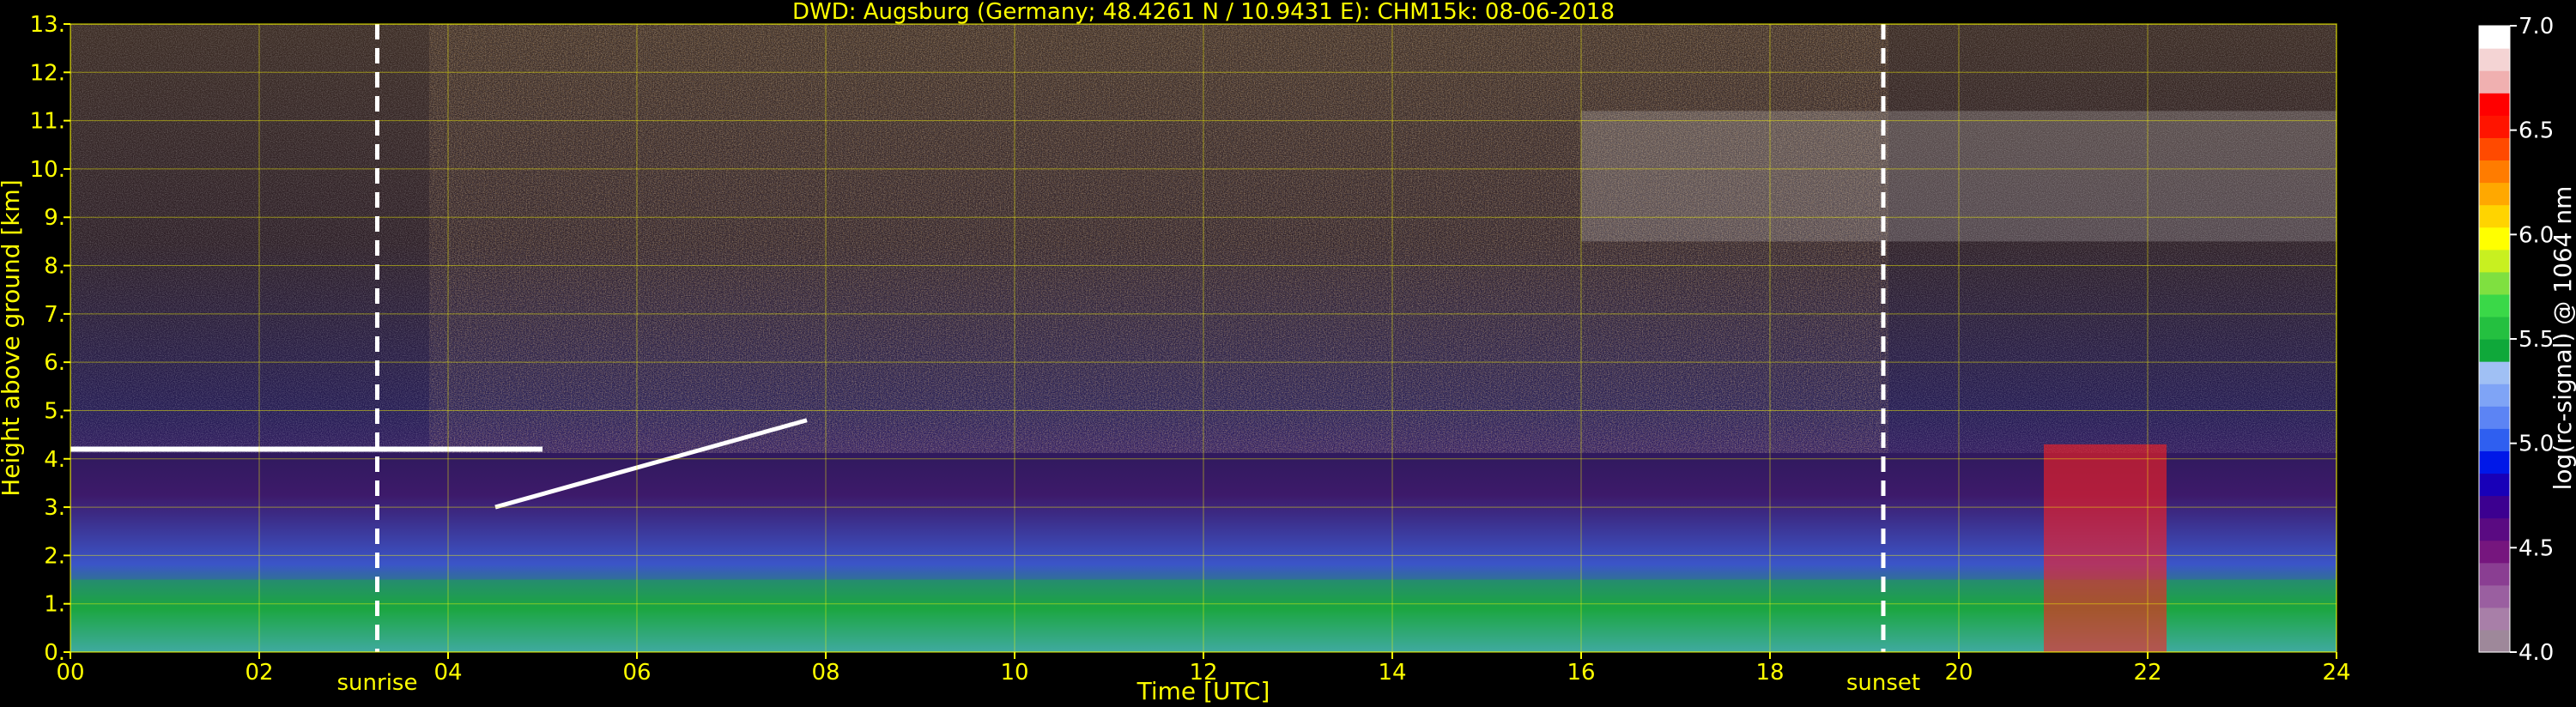 The width and height of the screenshot is (2576, 707). Describe the element at coordinates (1769, 673) in the screenshot. I see `x-tick-label: 18` at that location.